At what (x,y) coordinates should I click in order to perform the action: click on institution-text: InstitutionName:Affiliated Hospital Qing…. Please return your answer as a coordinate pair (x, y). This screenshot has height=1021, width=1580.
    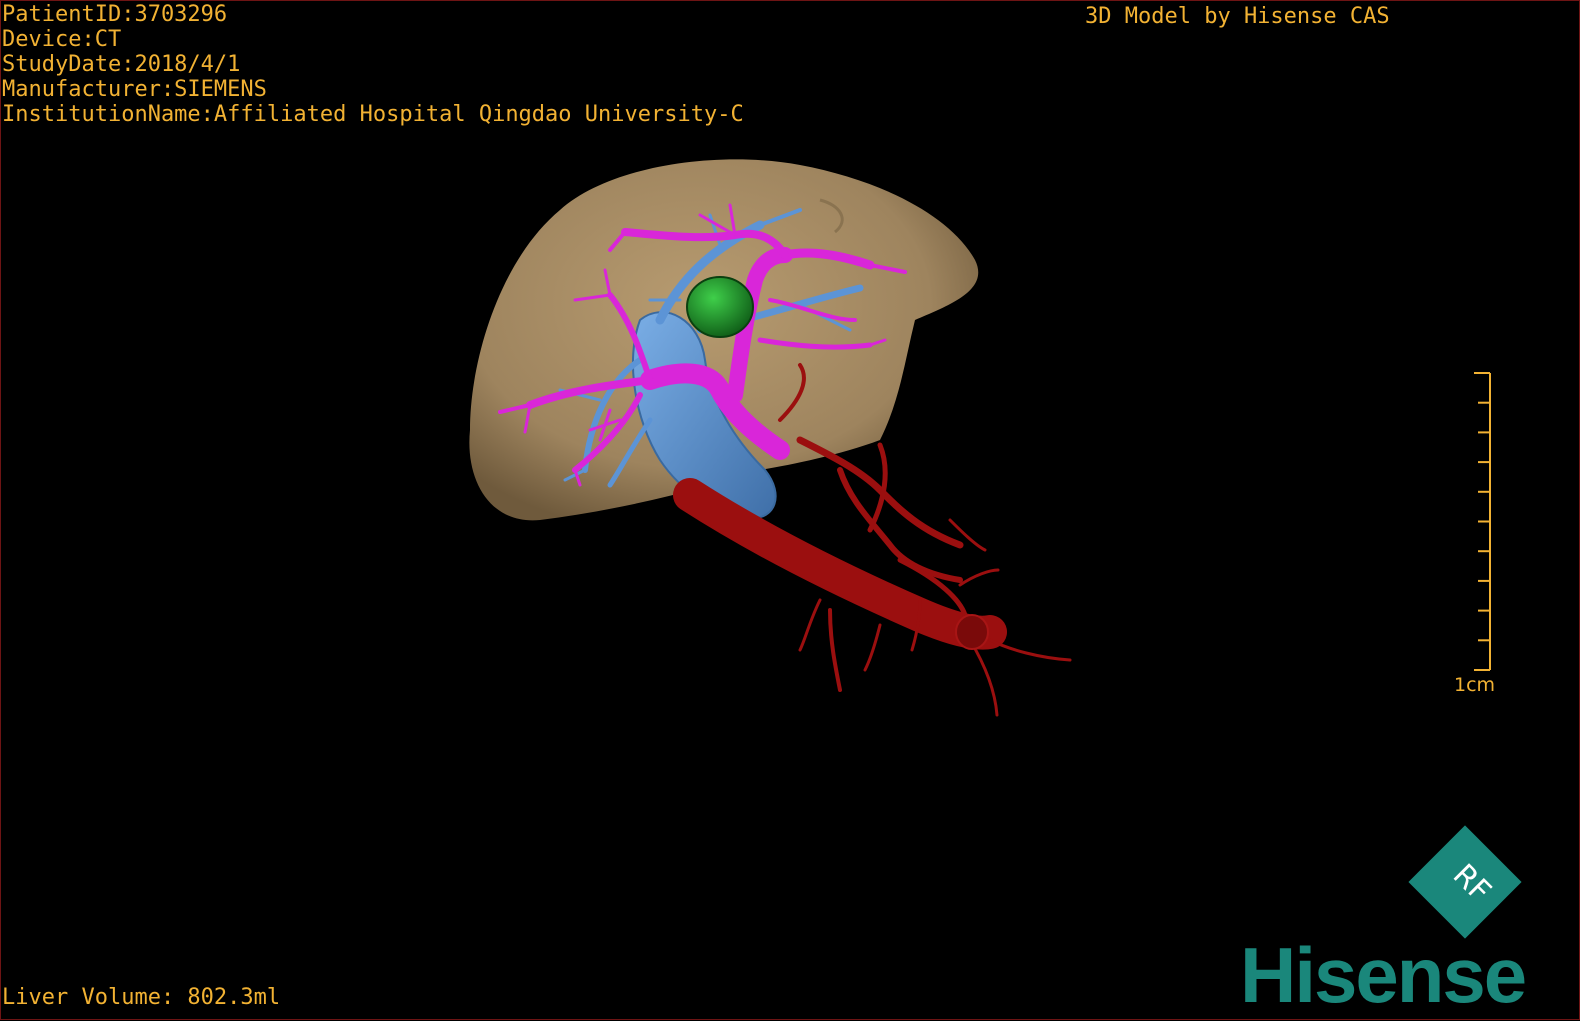
    Looking at the image, I should click on (373, 114).